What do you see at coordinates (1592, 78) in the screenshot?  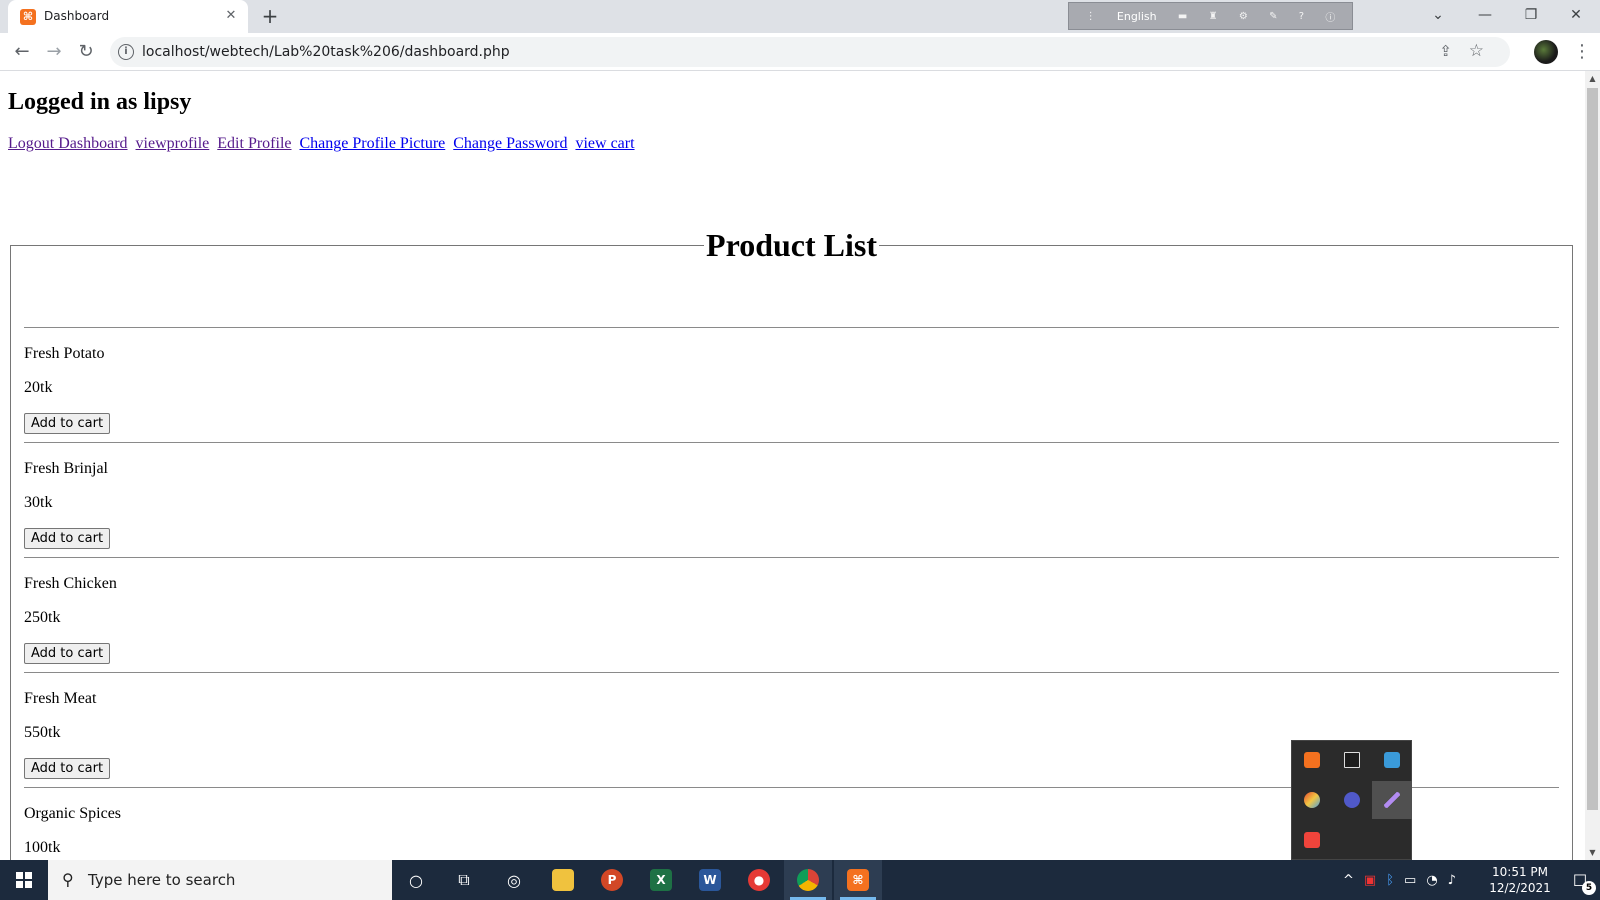 I see `scroll-up-arrow-icon: ▲` at bounding box center [1592, 78].